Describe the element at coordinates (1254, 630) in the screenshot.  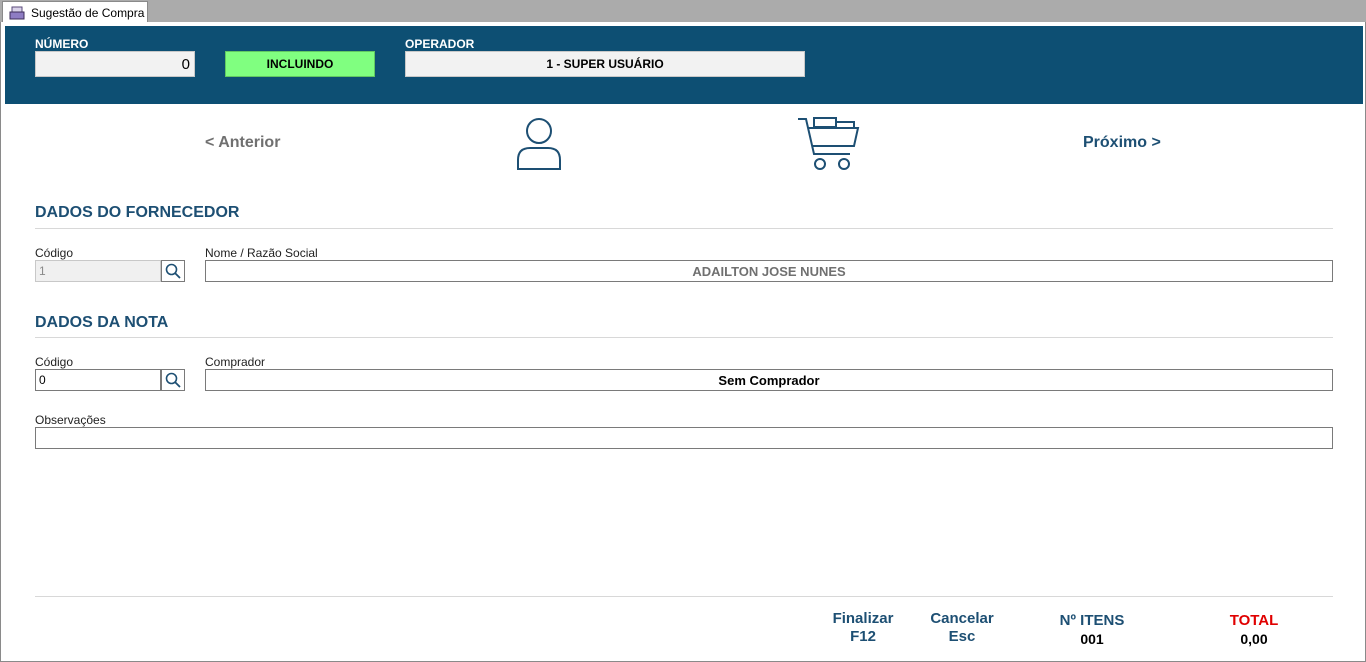
I see `total-display: TOTAL 0,00` at that location.